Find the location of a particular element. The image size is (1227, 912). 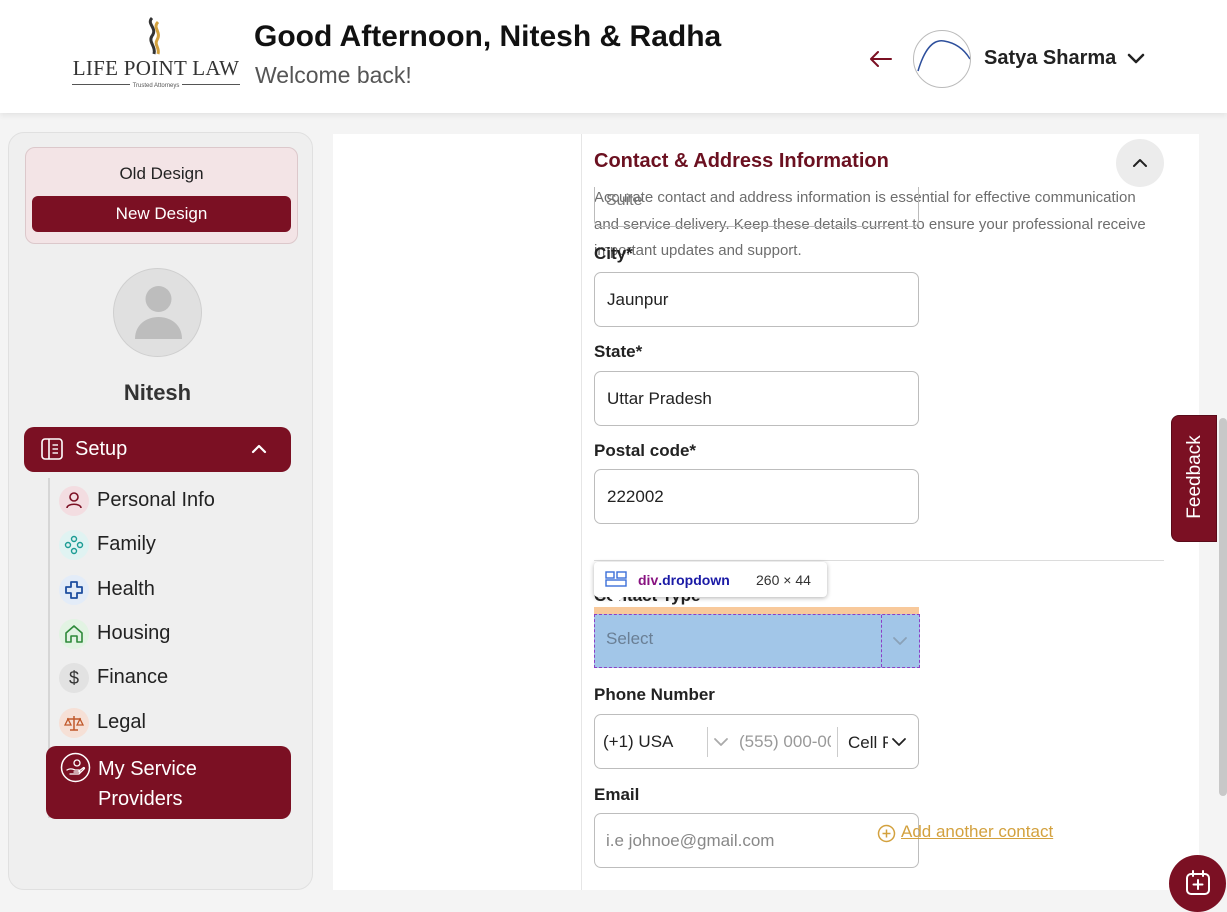

user-name: Satya Sharma is located at coordinates (1050, 58).